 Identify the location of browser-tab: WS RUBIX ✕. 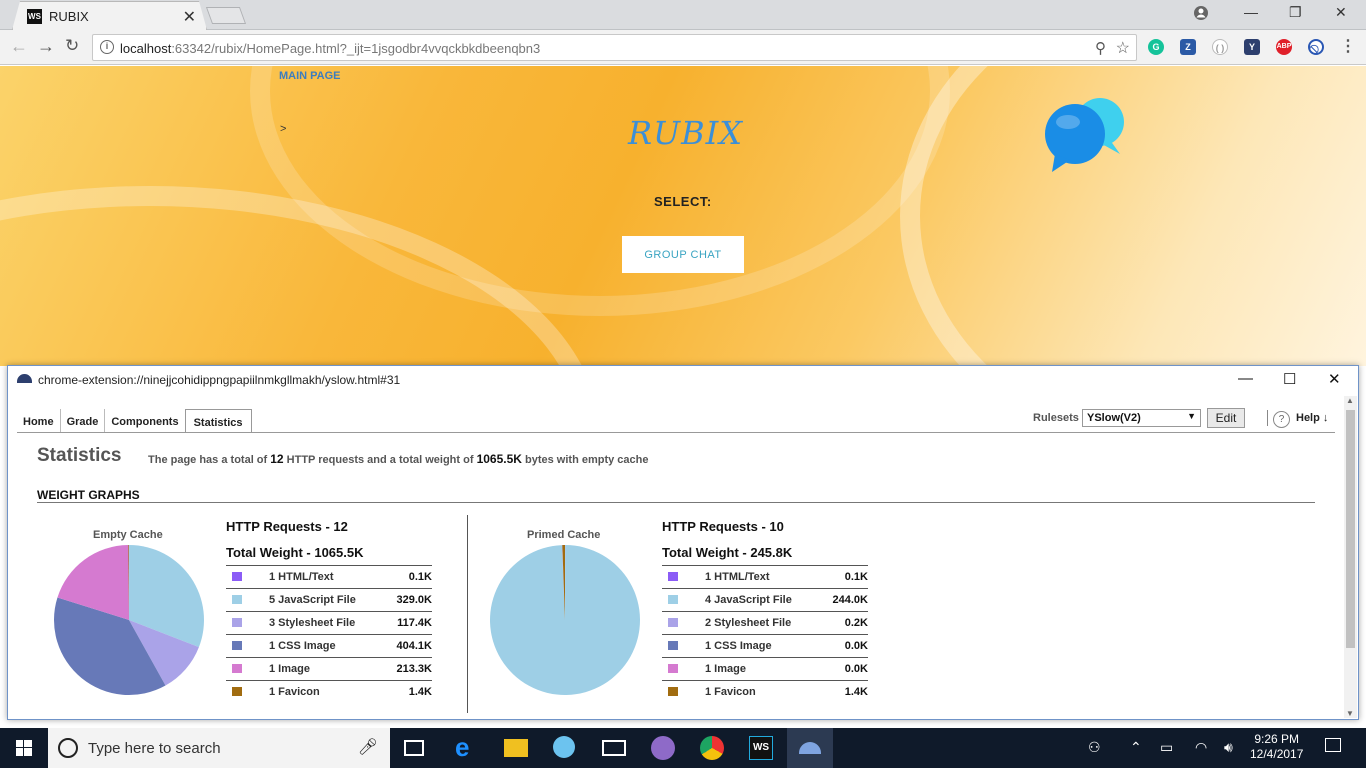
(109, 15).